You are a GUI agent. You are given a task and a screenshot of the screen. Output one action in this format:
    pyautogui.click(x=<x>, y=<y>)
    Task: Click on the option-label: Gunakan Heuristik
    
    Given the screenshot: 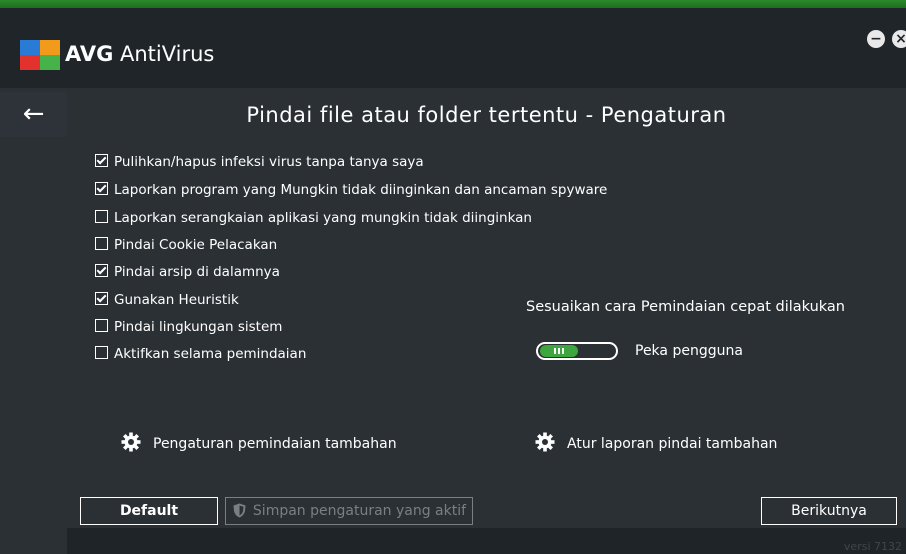 What is the action you would take?
    pyautogui.click(x=176, y=300)
    